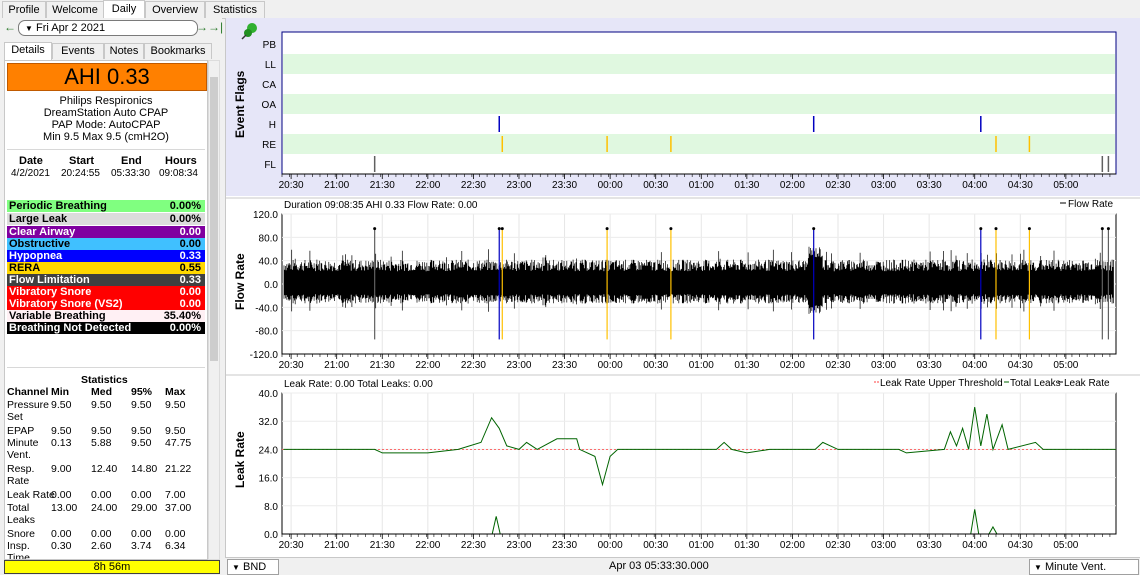  I want to click on date-value: Fri Apr 2 2021, so click(70, 28).